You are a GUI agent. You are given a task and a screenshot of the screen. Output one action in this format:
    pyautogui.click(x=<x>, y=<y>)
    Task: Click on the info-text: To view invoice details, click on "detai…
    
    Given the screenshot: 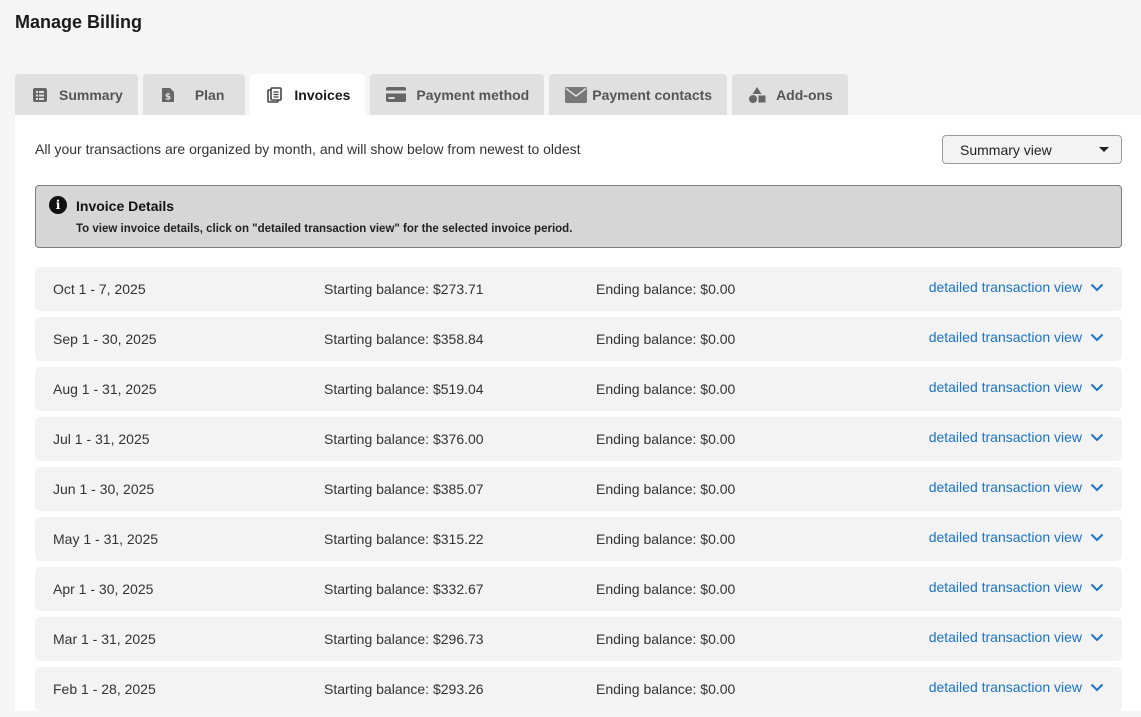 What is the action you would take?
    pyautogui.click(x=324, y=229)
    